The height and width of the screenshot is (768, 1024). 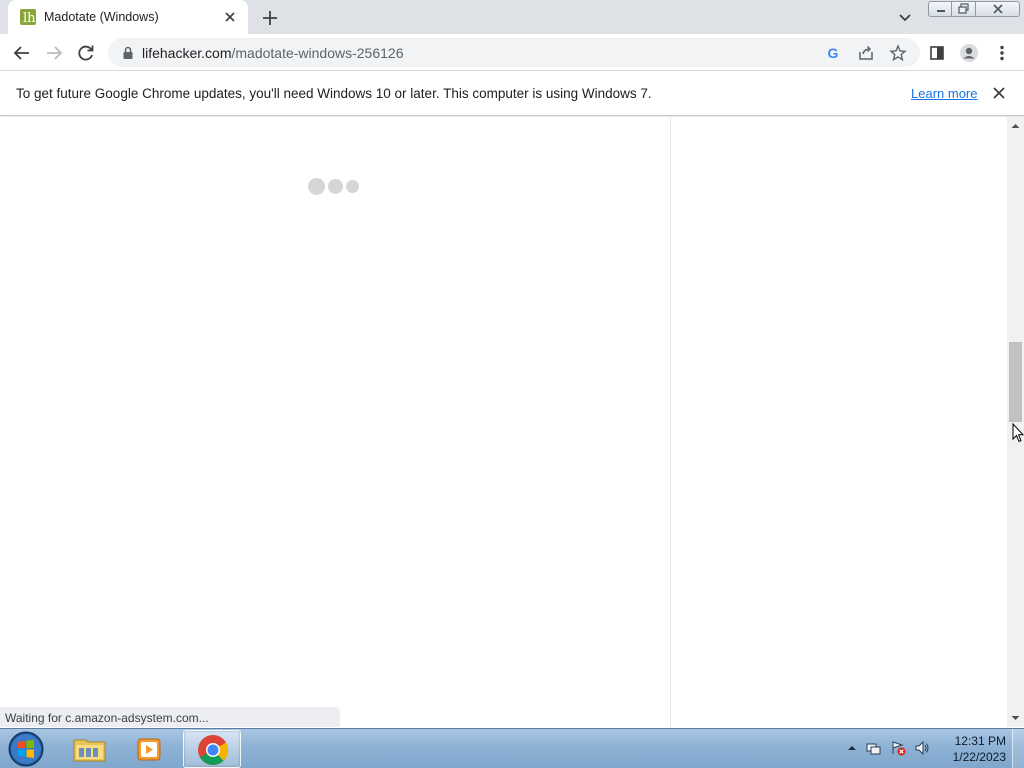 I want to click on windows-taskbar: 12:31 PM 1/22/2023, so click(x=512, y=748).